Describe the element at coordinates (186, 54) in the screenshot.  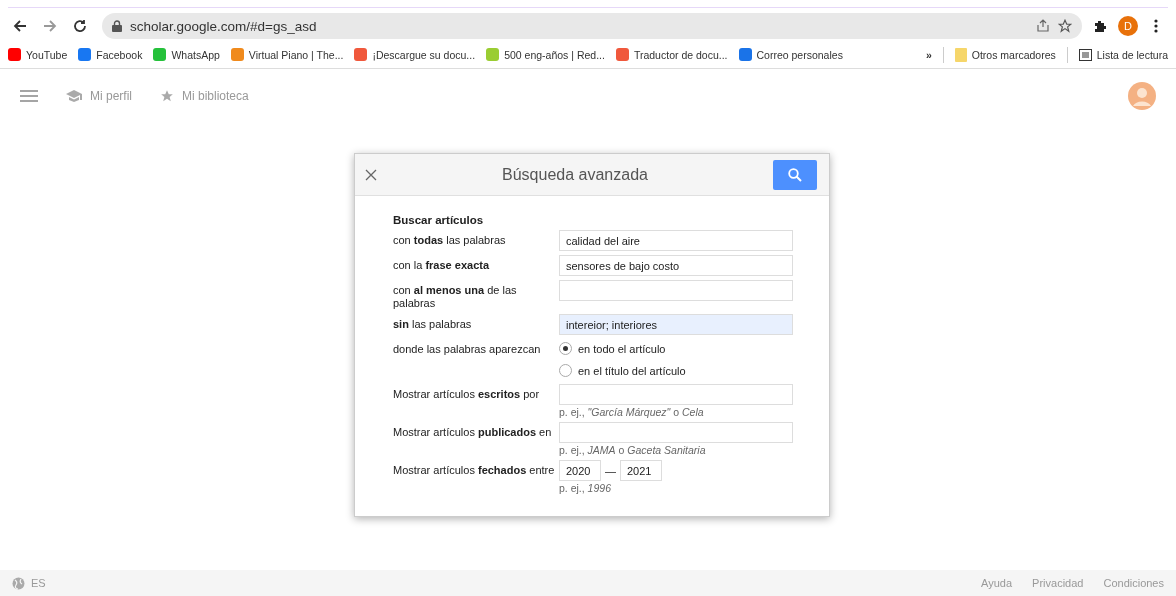
I see `bookmark: WhatsApp` at that location.